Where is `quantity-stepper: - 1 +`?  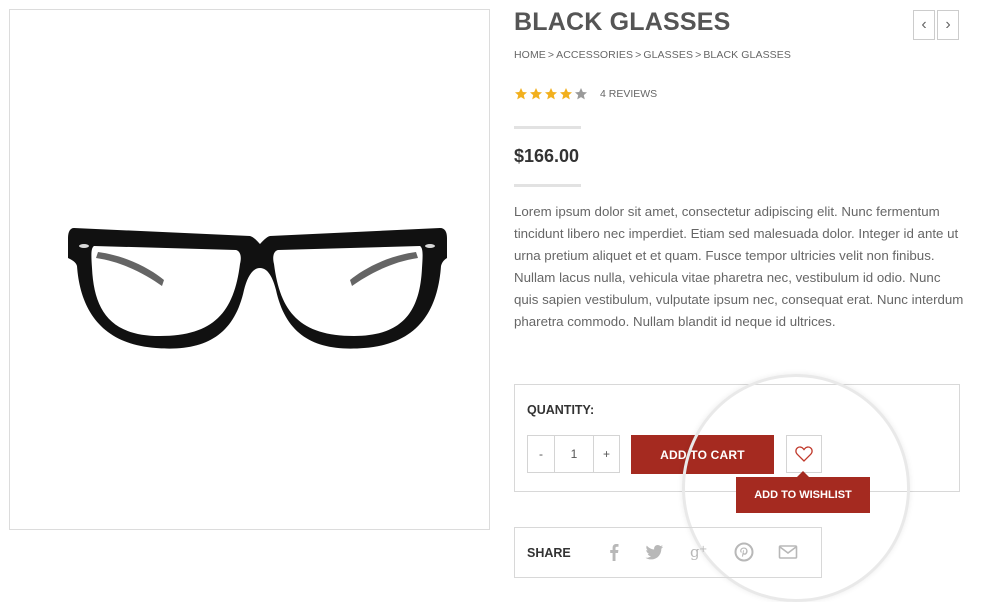 quantity-stepper: - 1 + is located at coordinates (573, 454).